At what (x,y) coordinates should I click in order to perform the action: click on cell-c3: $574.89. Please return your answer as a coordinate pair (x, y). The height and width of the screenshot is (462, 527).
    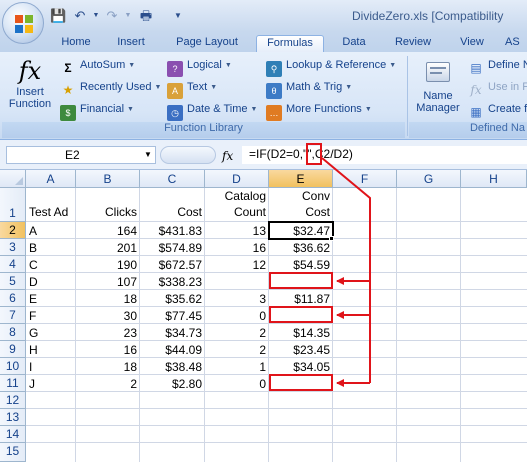
    Looking at the image, I should click on (172, 248).